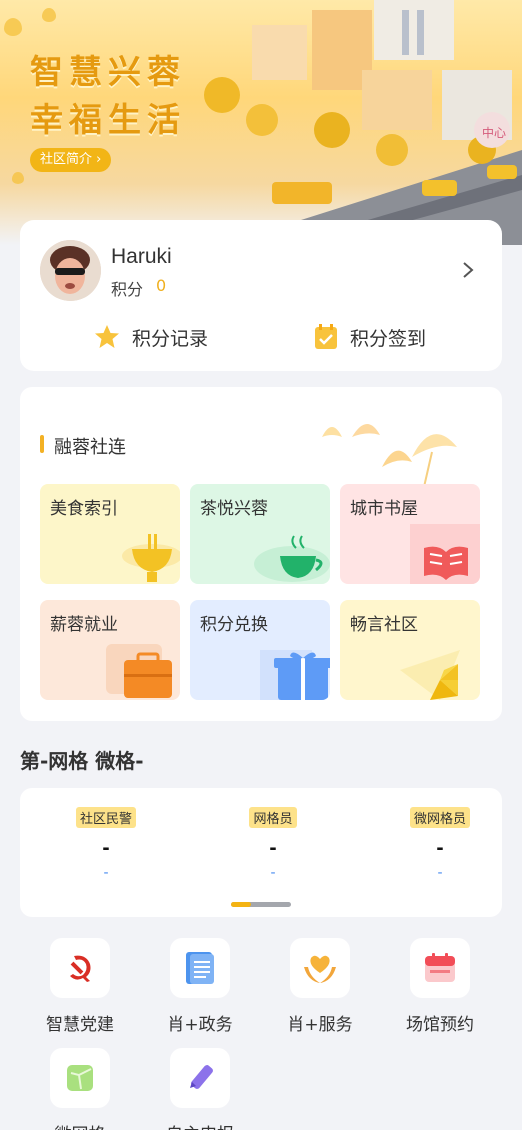  What do you see at coordinates (80, 1125) in the screenshot?
I see `service-label: 微网格` at bounding box center [80, 1125].